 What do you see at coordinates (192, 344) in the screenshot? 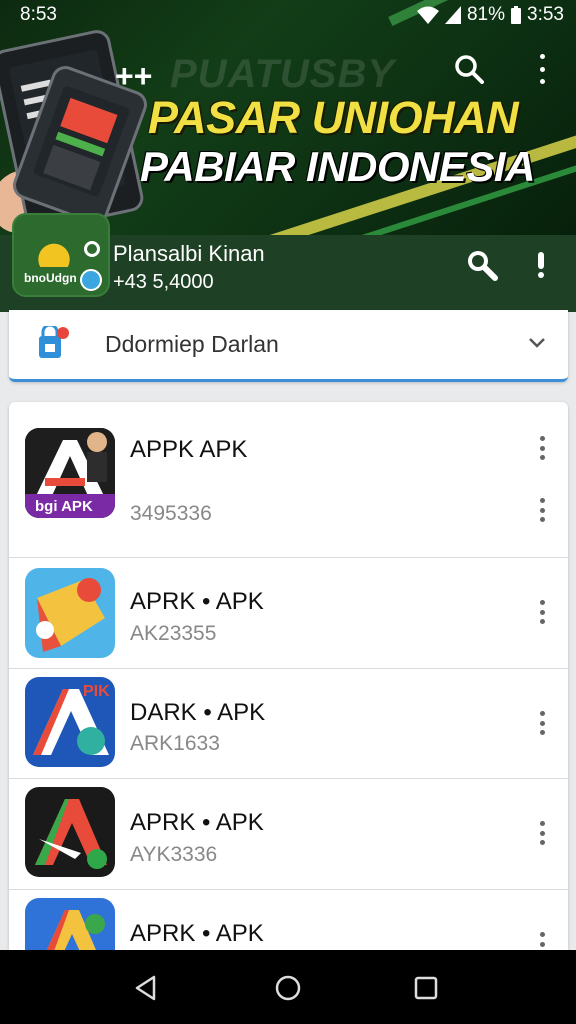
I see `dropdown-label: Ddormiep Darlan` at bounding box center [192, 344].